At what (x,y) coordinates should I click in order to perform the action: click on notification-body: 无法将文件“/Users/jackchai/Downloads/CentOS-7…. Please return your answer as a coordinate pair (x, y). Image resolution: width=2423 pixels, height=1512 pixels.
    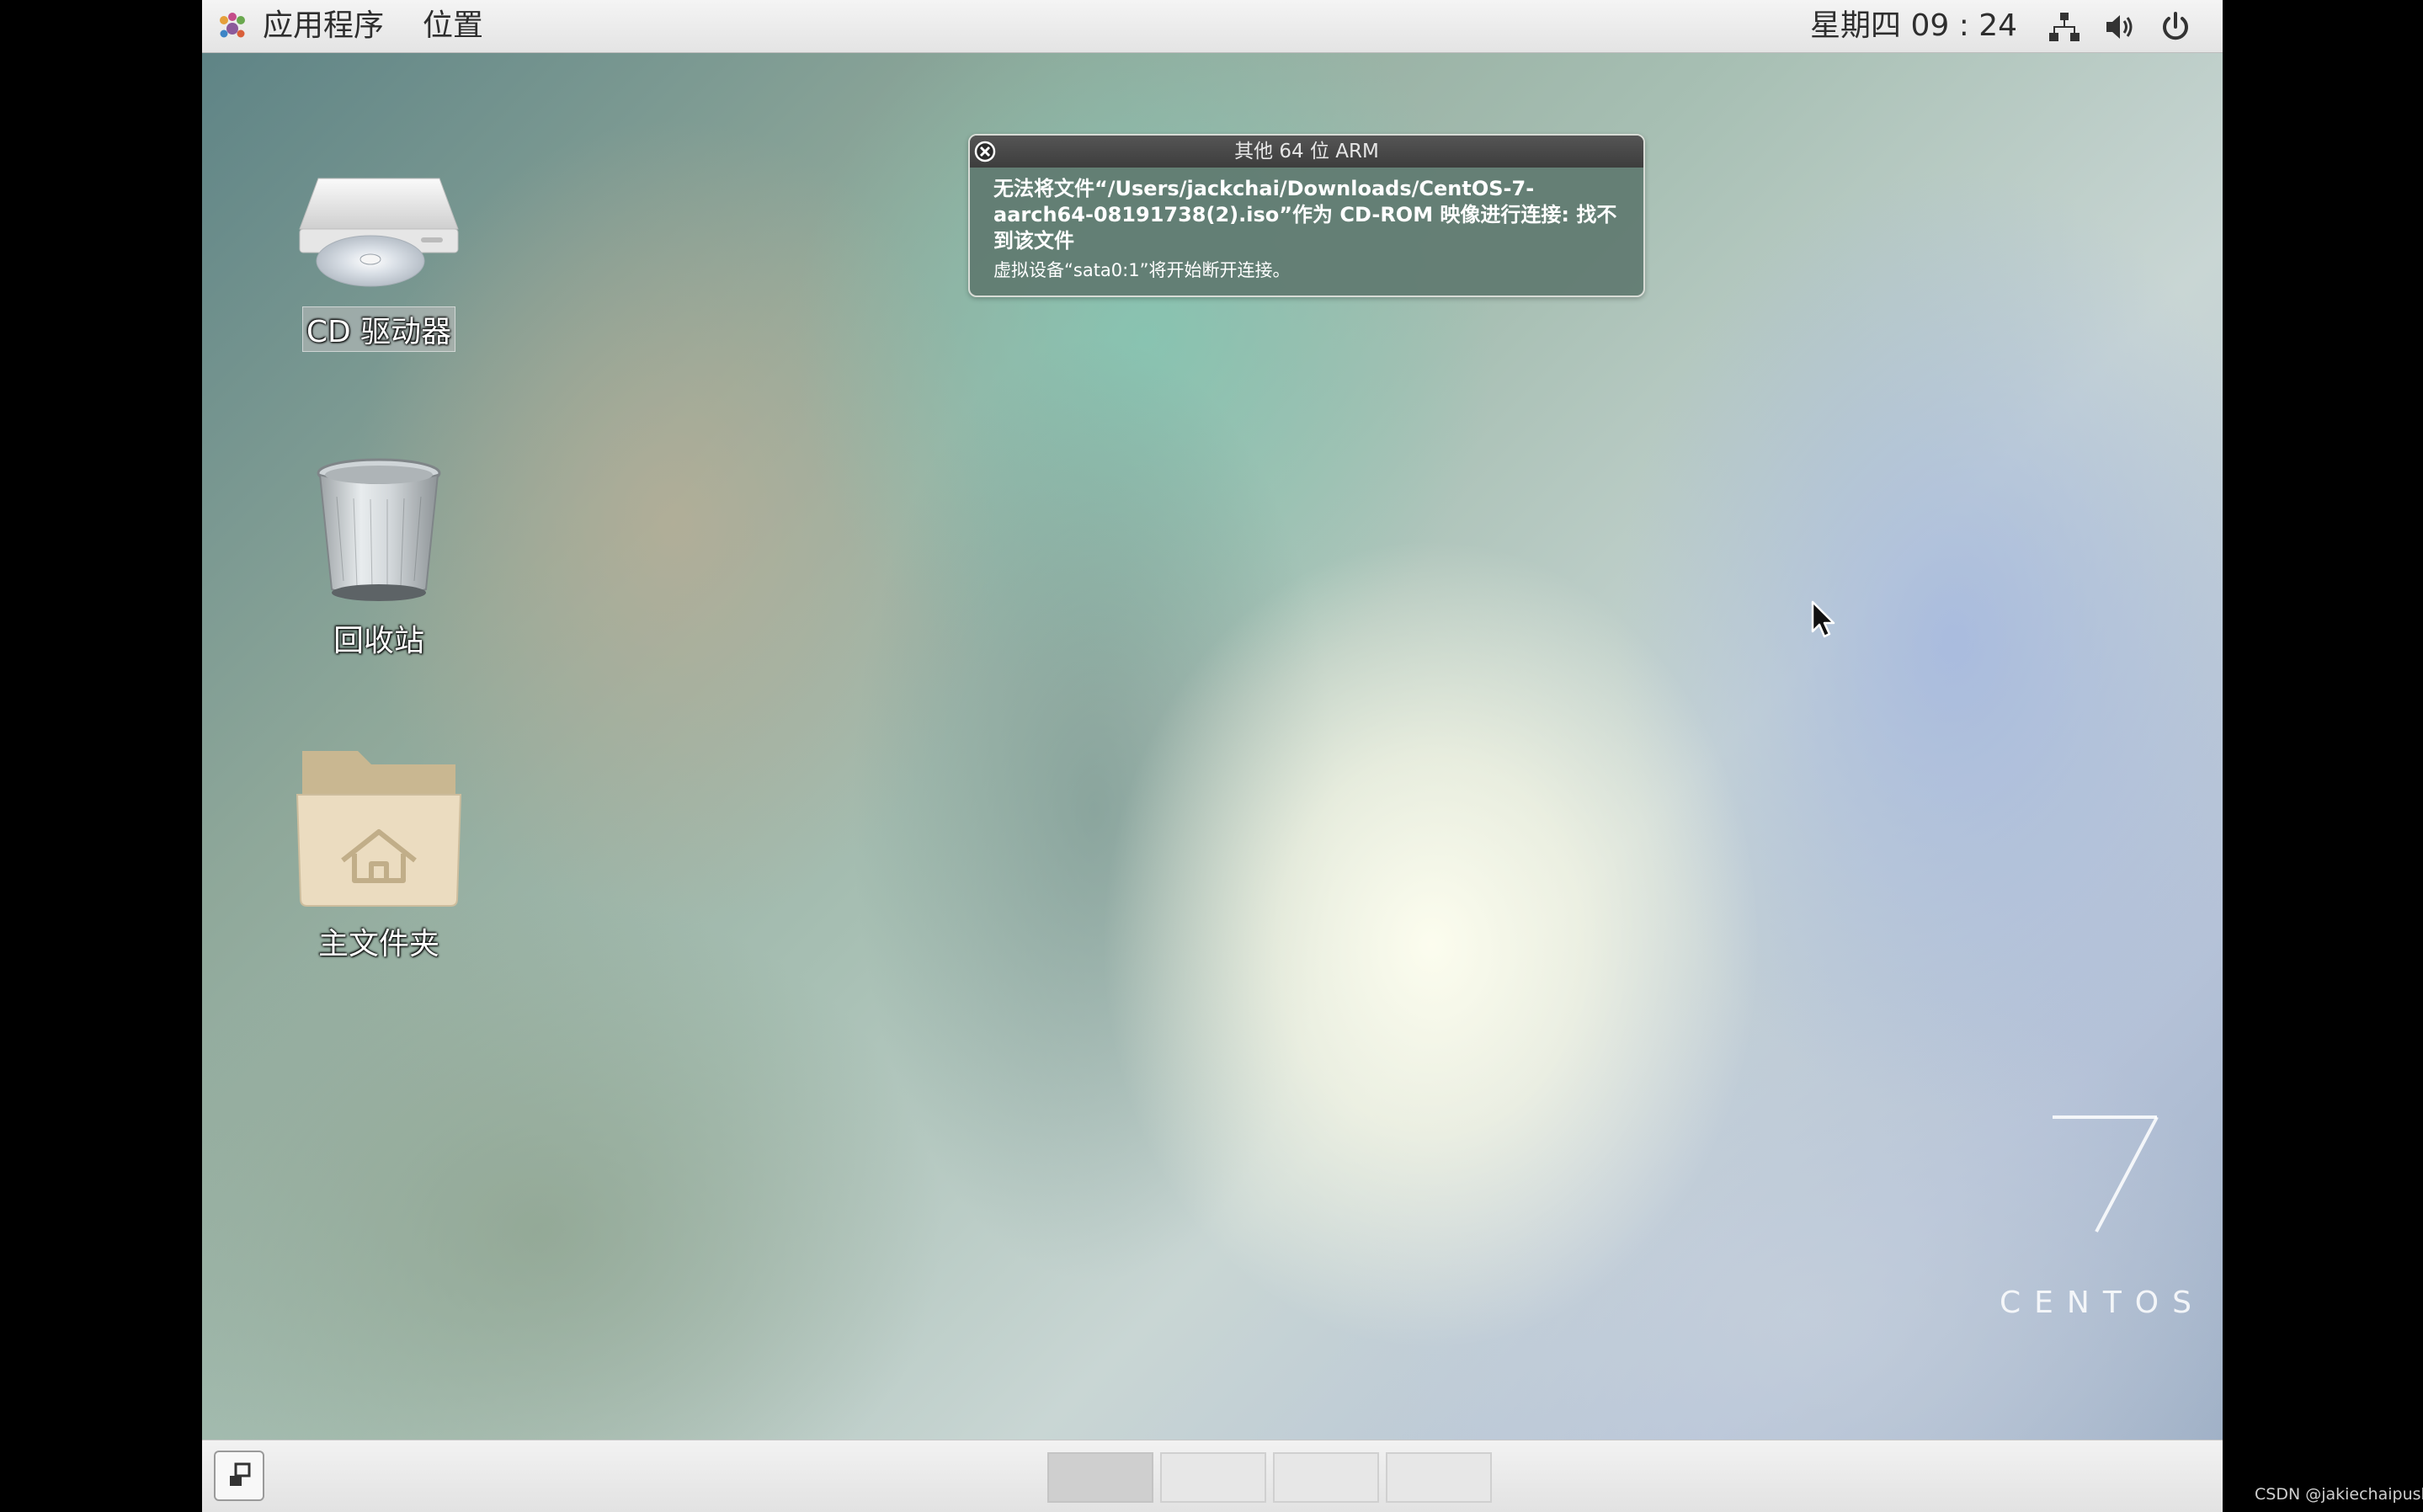
    Looking at the image, I should click on (1313, 230).